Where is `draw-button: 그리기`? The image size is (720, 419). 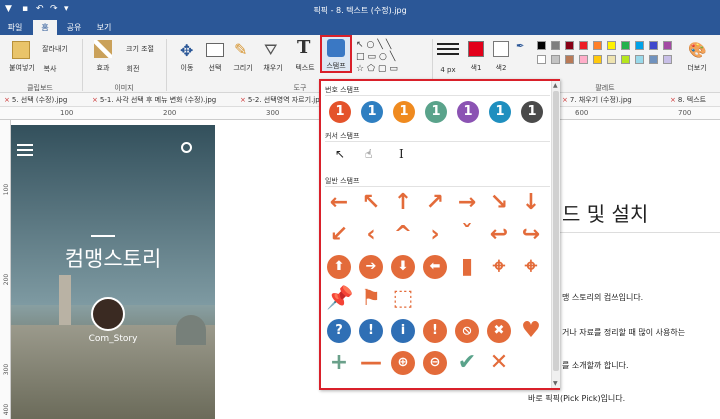 draw-button: 그리기 is located at coordinates (243, 68).